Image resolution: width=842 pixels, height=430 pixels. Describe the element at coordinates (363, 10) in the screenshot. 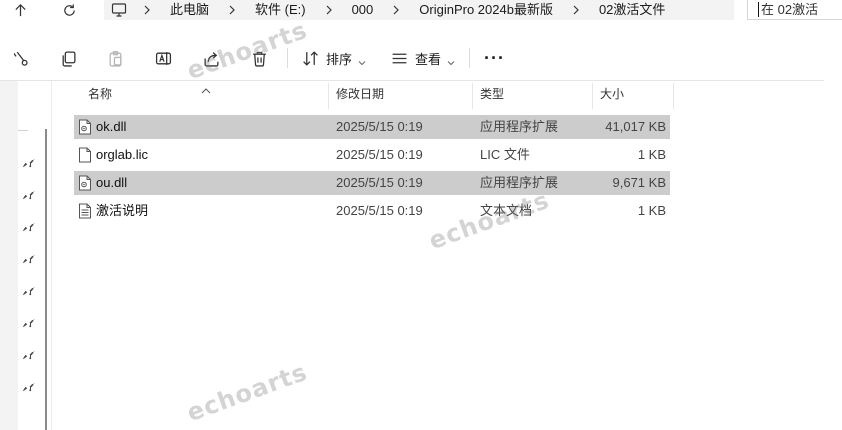

I see `breadcrumb-item-000: 000` at that location.